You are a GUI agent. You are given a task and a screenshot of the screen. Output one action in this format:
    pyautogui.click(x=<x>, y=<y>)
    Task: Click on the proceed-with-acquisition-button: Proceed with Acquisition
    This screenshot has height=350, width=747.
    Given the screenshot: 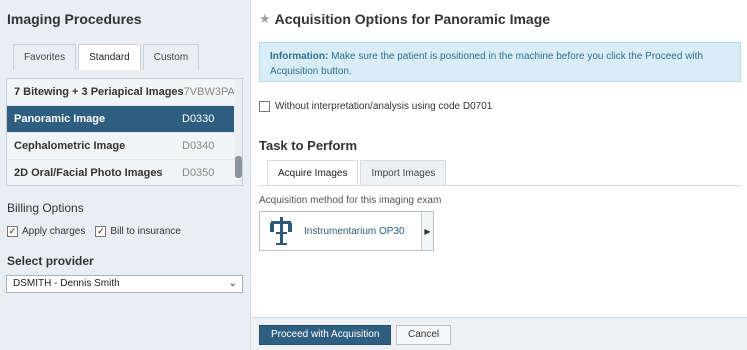 What is the action you would take?
    pyautogui.click(x=325, y=335)
    